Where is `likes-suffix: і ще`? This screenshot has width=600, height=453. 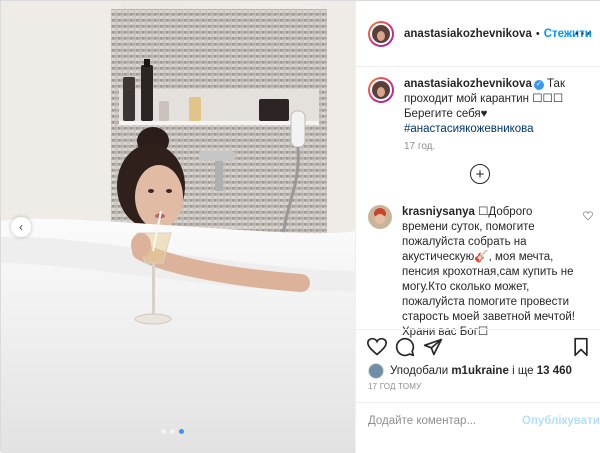
likes-suffix: і ще is located at coordinates (523, 371).